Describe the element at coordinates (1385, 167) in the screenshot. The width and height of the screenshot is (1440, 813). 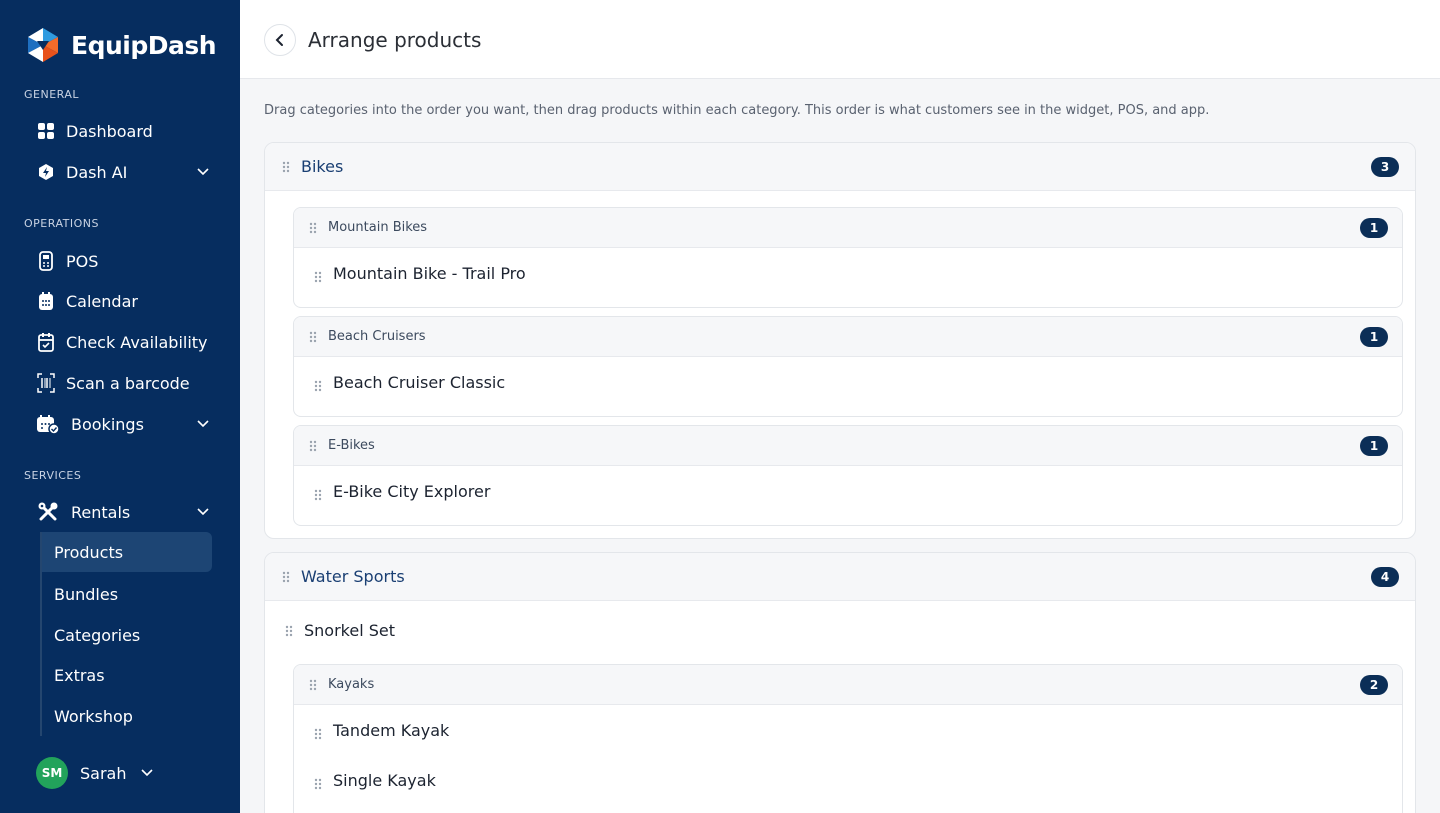
I see `count-badge: 3` at that location.